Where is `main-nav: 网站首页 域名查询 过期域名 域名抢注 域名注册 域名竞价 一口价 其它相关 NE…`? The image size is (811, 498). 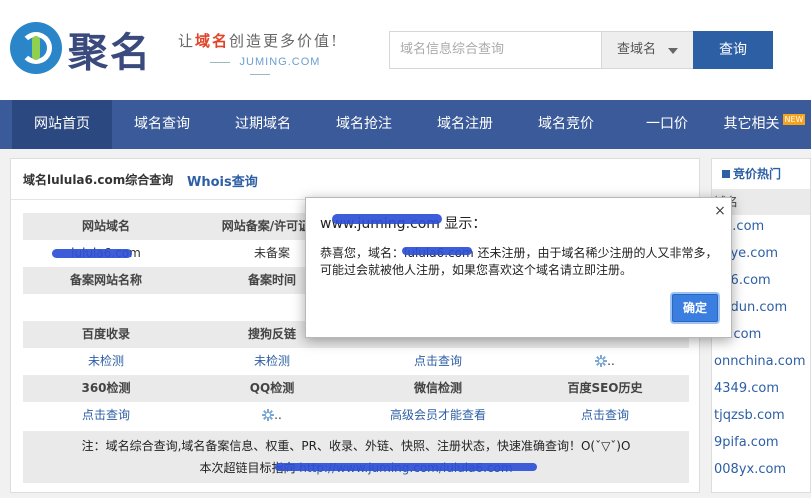
main-nav: 网站首页 域名查询 过期域名 域名抢注 域名注册 域名竞价 一口价 其它相关 NE… is located at coordinates (405, 124).